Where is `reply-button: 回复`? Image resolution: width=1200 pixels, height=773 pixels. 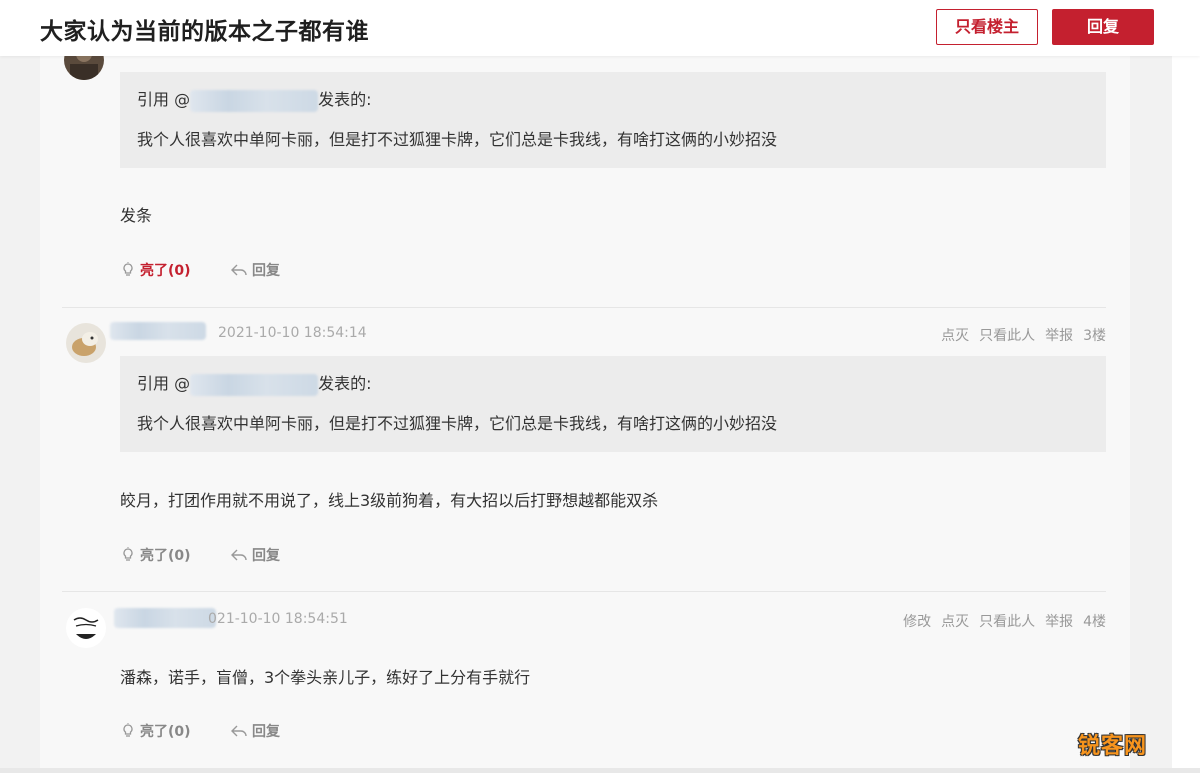 reply-button: 回复 is located at coordinates (1103, 27).